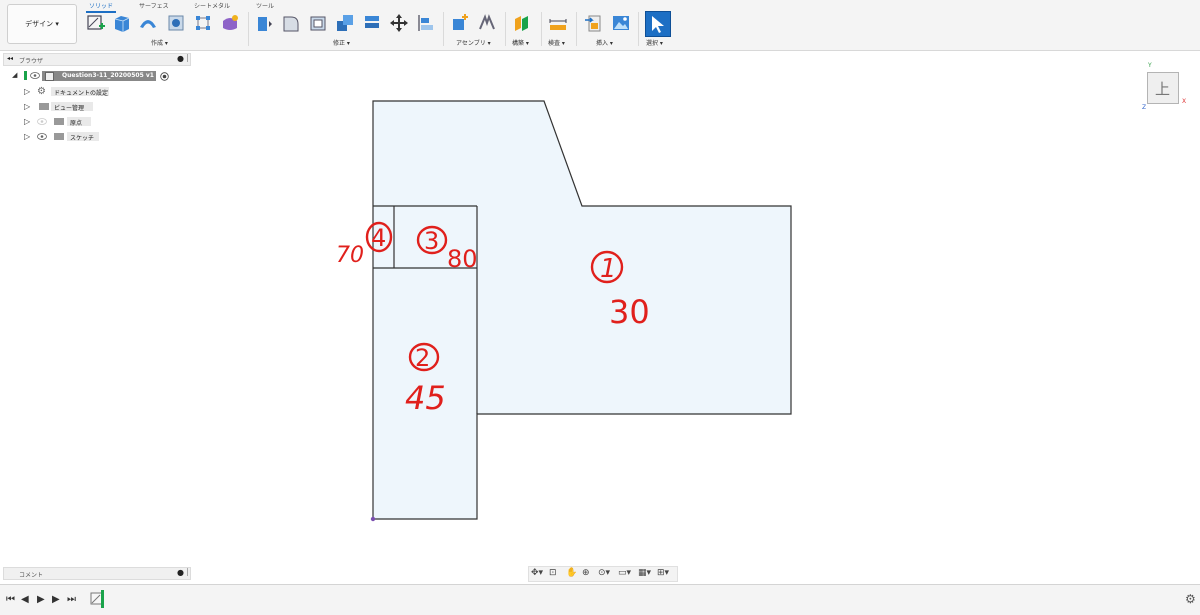 This screenshot has height=615, width=1200. I want to click on go-to-start-icon: ⏮, so click(10, 599).